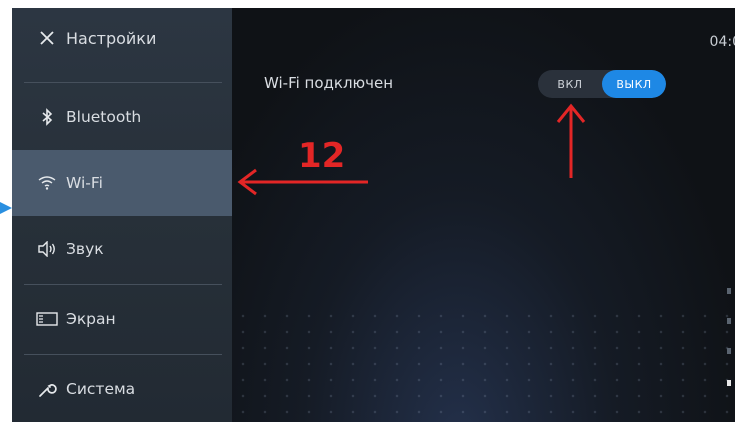 The width and height of the screenshot is (735, 422). I want to click on sidebar-item-label: Bluetooth, so click(104, 117).